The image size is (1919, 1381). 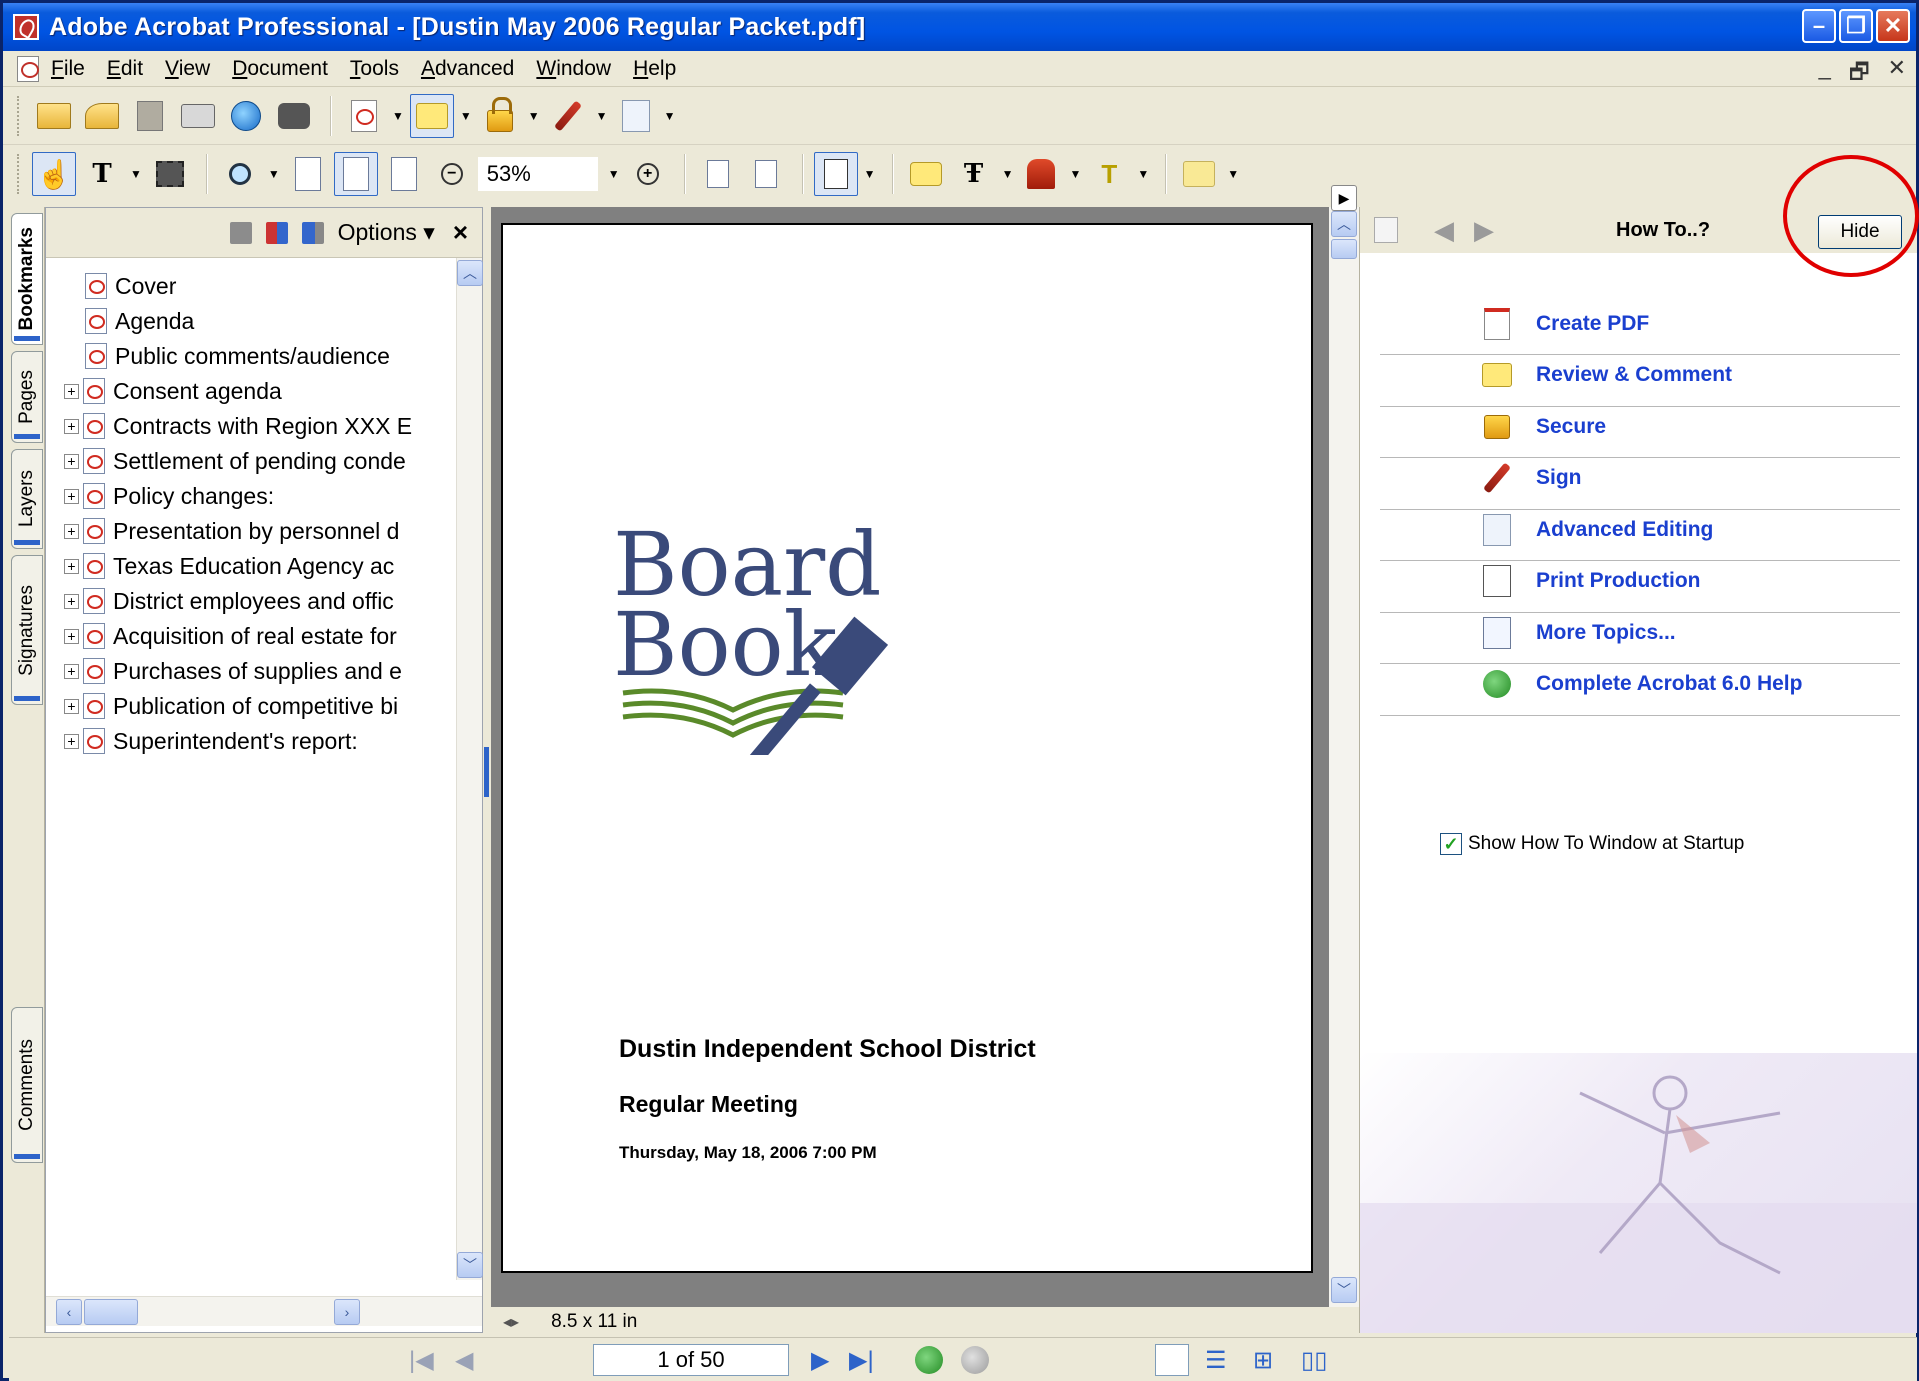 I want to click on rotate-counterclockwise-button, so click(x=766, y=174).